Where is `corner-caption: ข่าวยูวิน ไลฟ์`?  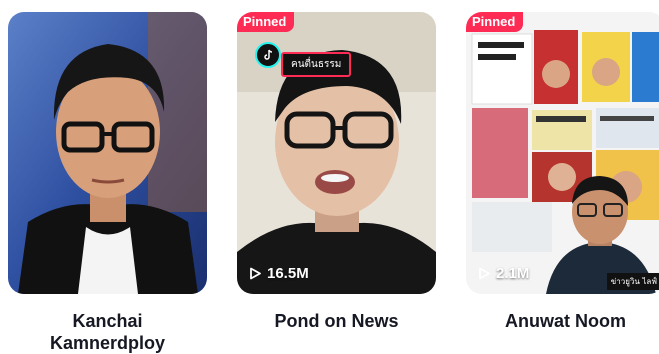 corner-caption: ข่าวยูวิน ไลฟ์ is located at coordinates (632, 281).